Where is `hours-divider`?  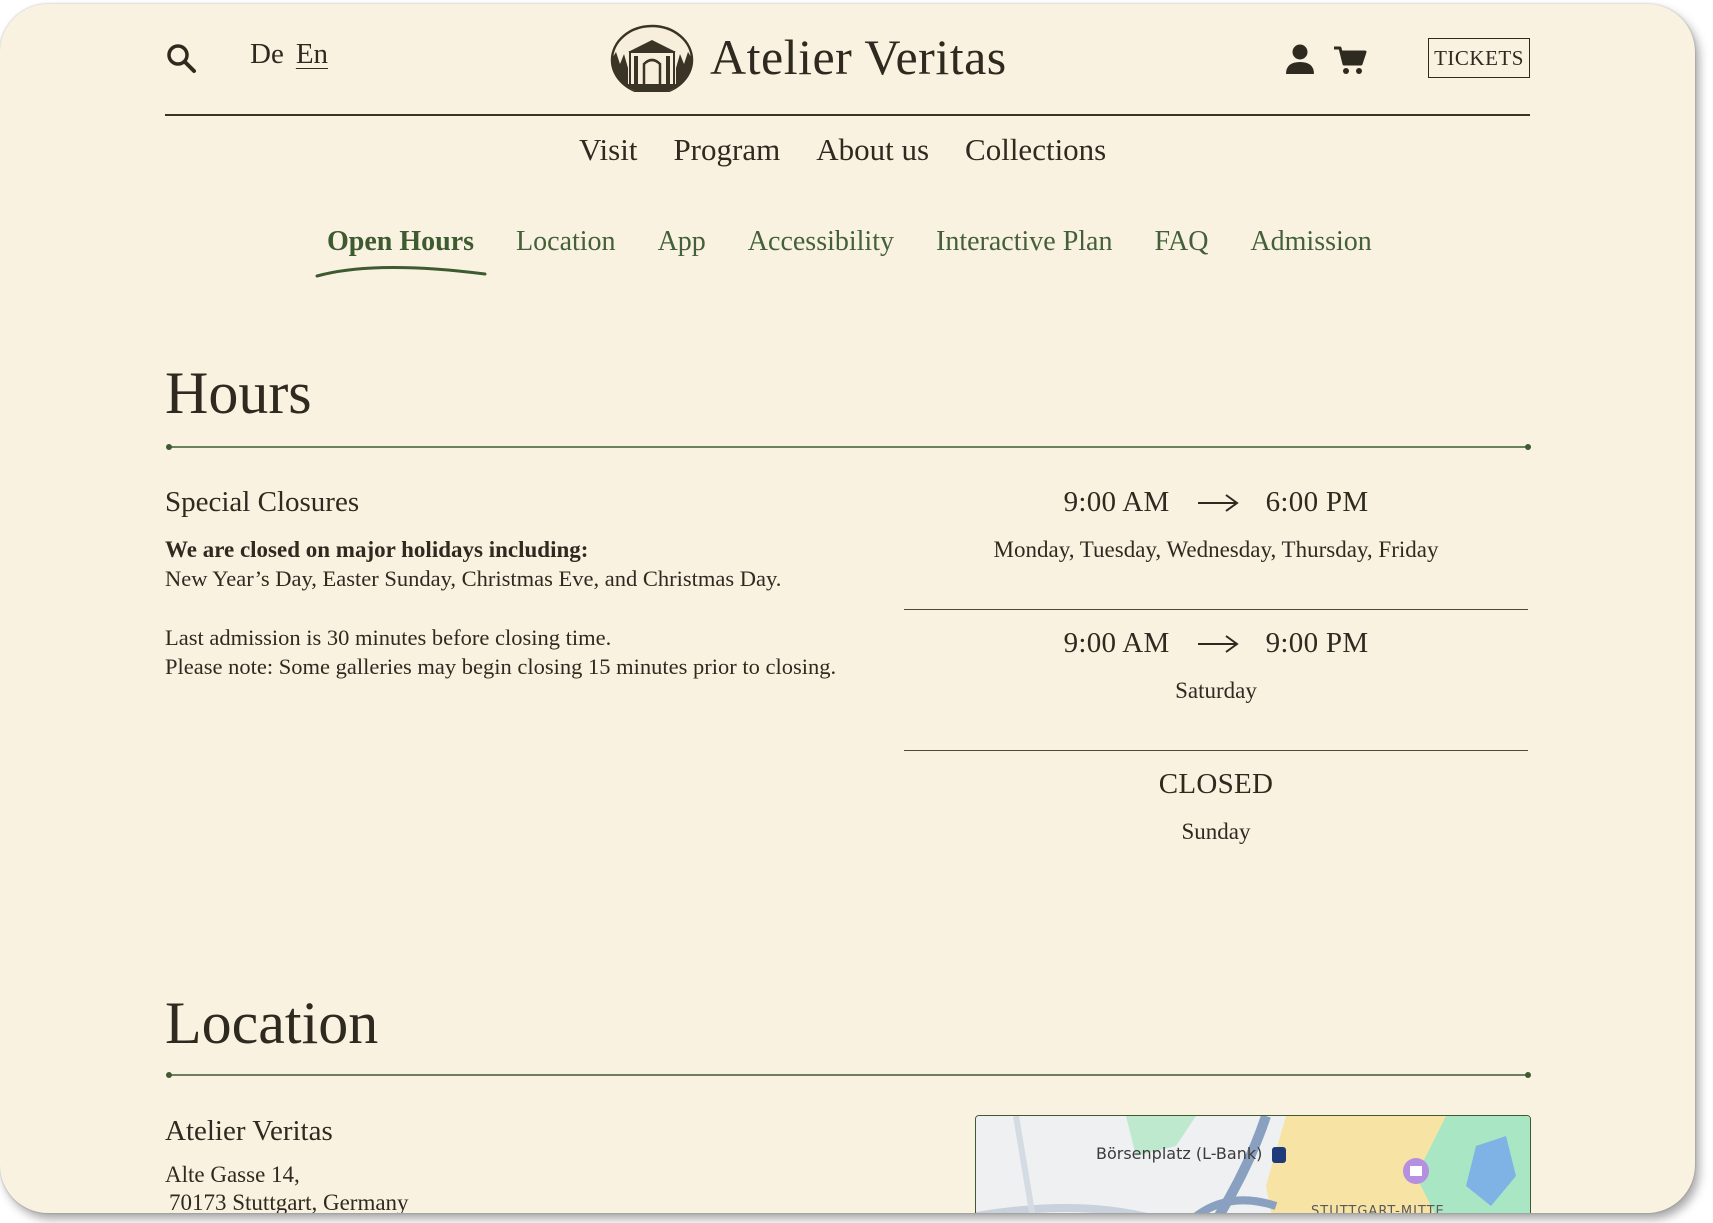
hours-divider is located at coordinates (848, 447).